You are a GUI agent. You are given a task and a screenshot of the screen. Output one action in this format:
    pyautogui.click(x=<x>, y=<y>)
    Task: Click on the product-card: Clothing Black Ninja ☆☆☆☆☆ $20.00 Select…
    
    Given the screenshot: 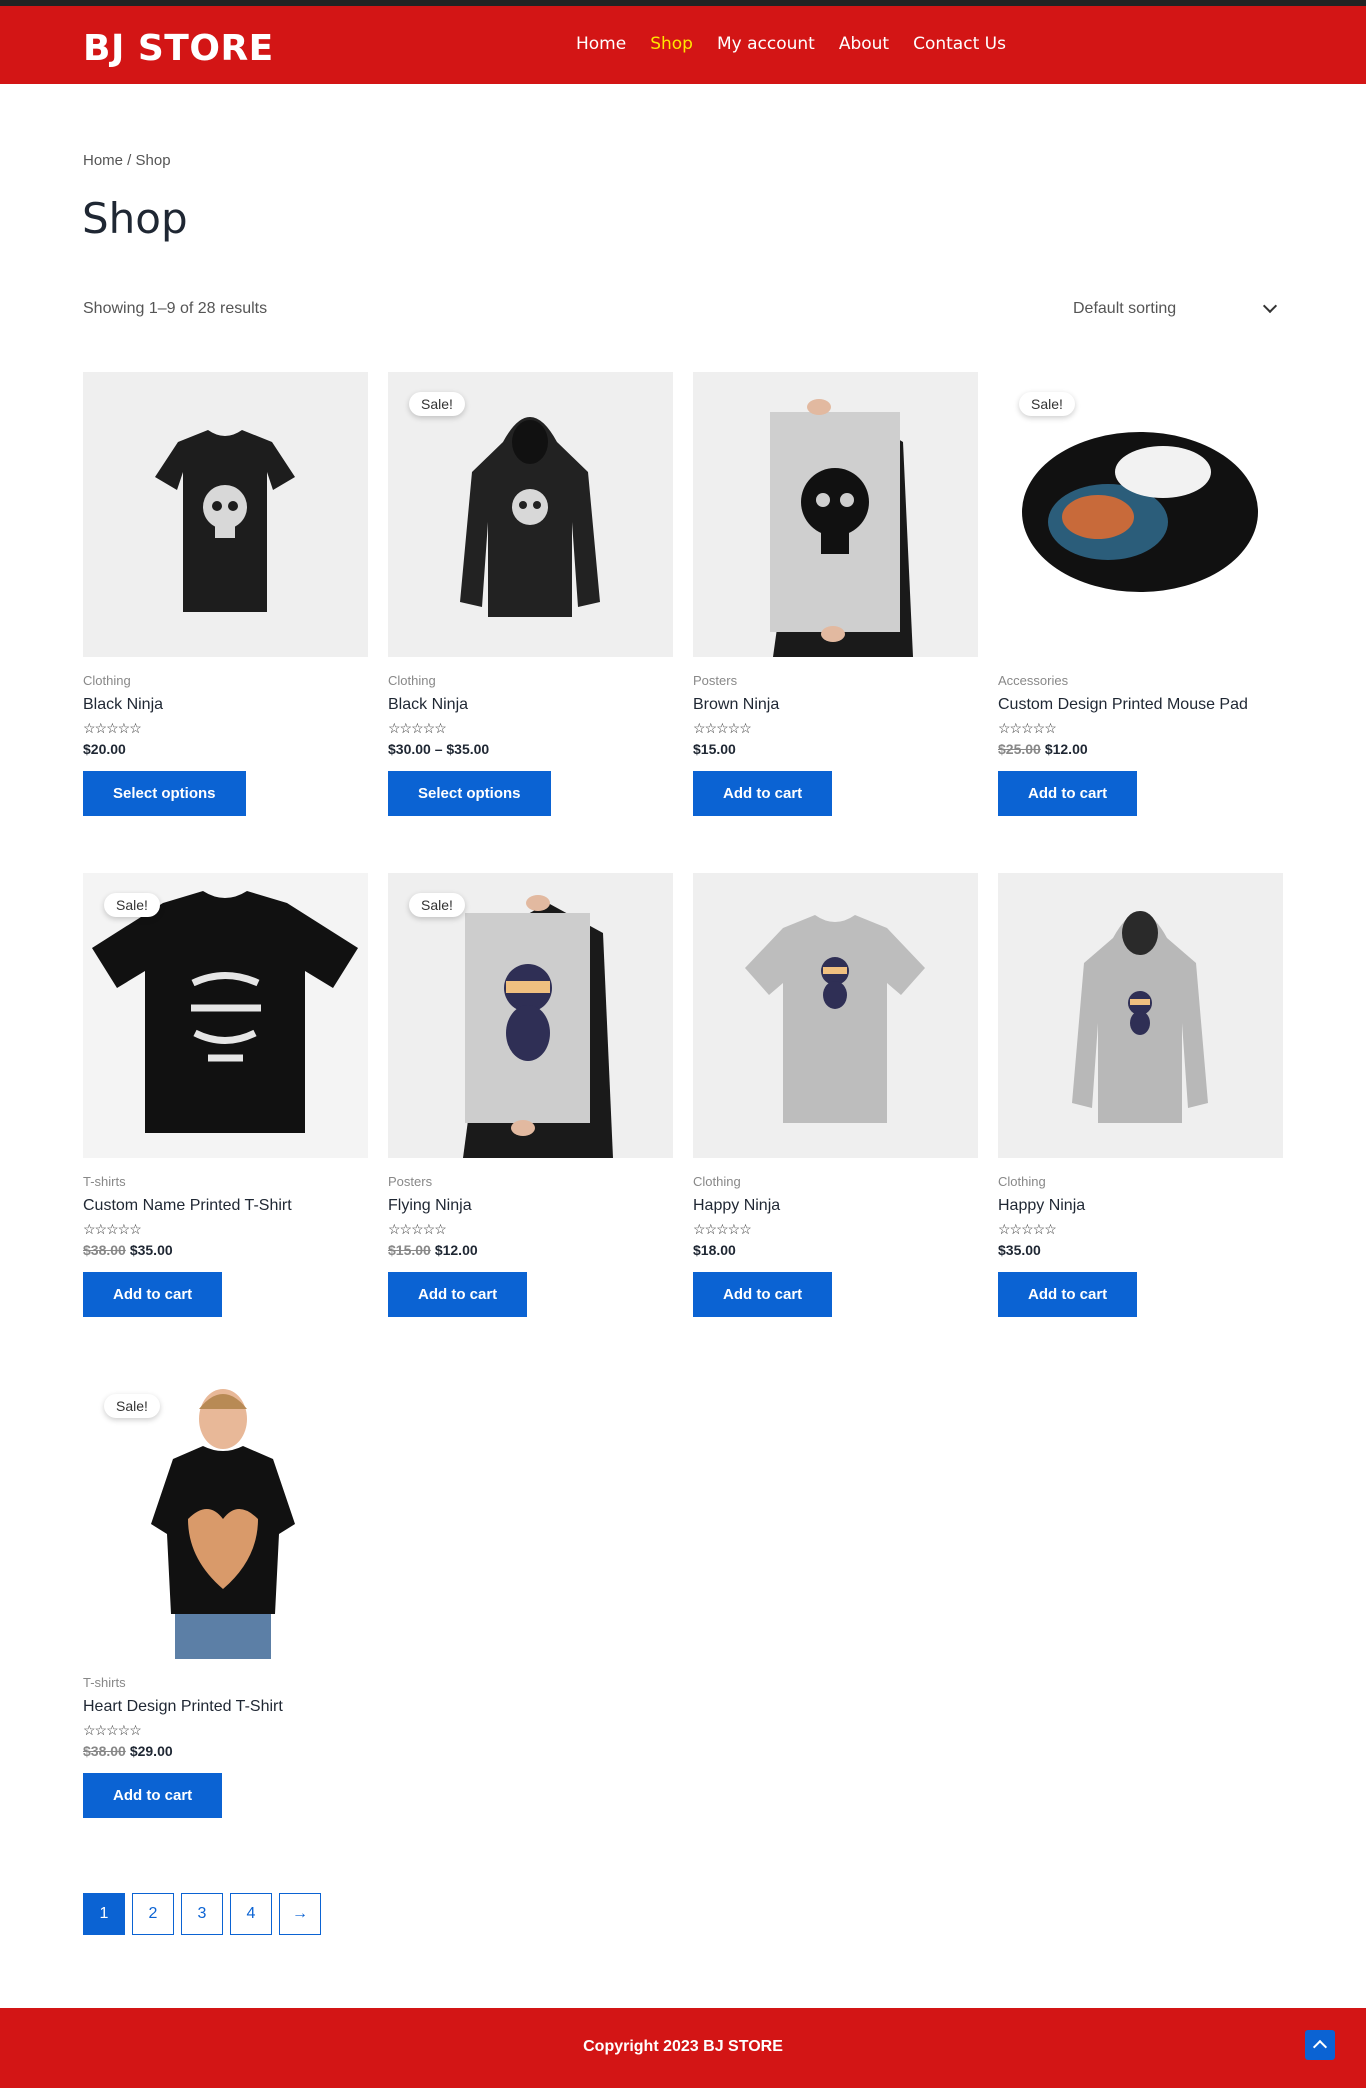 What is the action you would take?
    pyautogui.click(x=225, y=594)
    